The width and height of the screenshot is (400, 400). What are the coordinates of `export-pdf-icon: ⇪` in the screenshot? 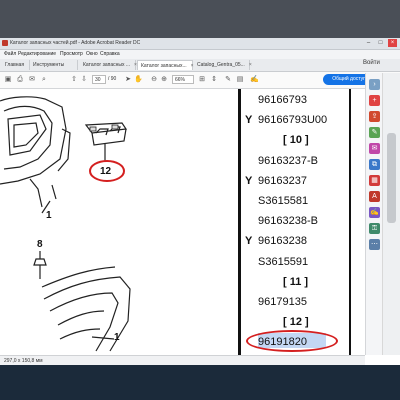 It's located at (374, 116).